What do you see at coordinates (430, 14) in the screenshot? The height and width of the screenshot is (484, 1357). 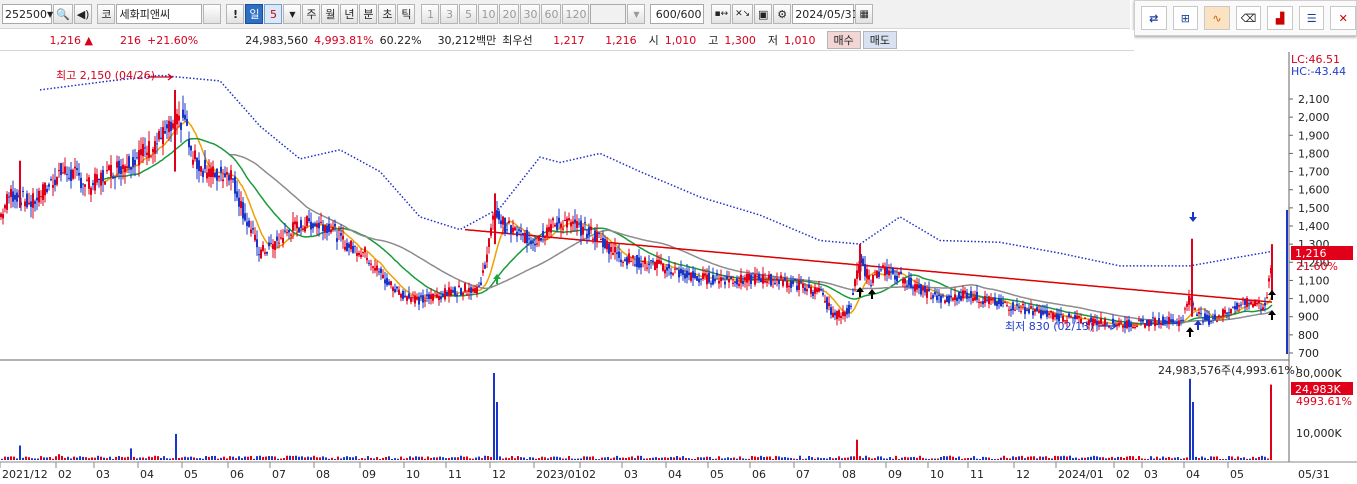 I see `interval-1-button: 1` at bounding box center [430, 14].